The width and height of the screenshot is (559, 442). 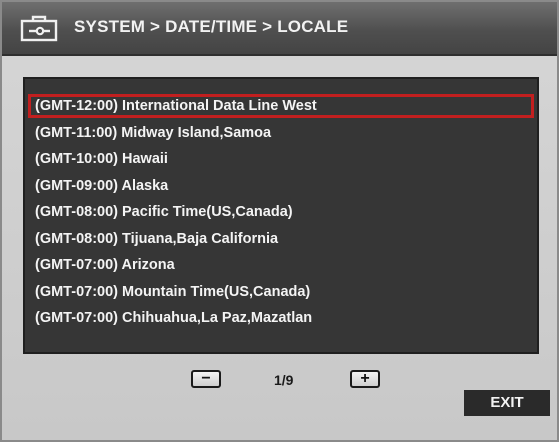 I want to click on title-bar: SYSTEM > DATE/TIME > LOCALE, so click(x=279, y=29).